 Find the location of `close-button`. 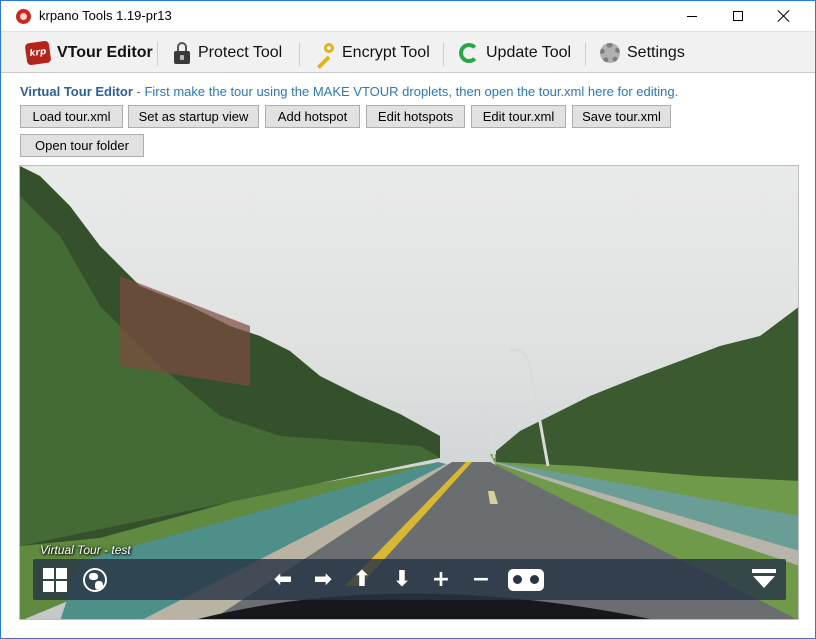

close-button is located at coordinates (784, 16).